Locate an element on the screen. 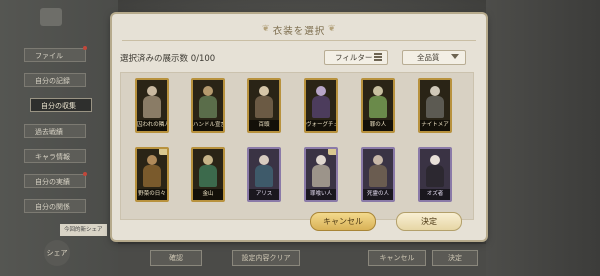 Image resolution: width=600 pixels, height=276 pixels. costume-name: 罪の人 is located at coordinates (378, 125).